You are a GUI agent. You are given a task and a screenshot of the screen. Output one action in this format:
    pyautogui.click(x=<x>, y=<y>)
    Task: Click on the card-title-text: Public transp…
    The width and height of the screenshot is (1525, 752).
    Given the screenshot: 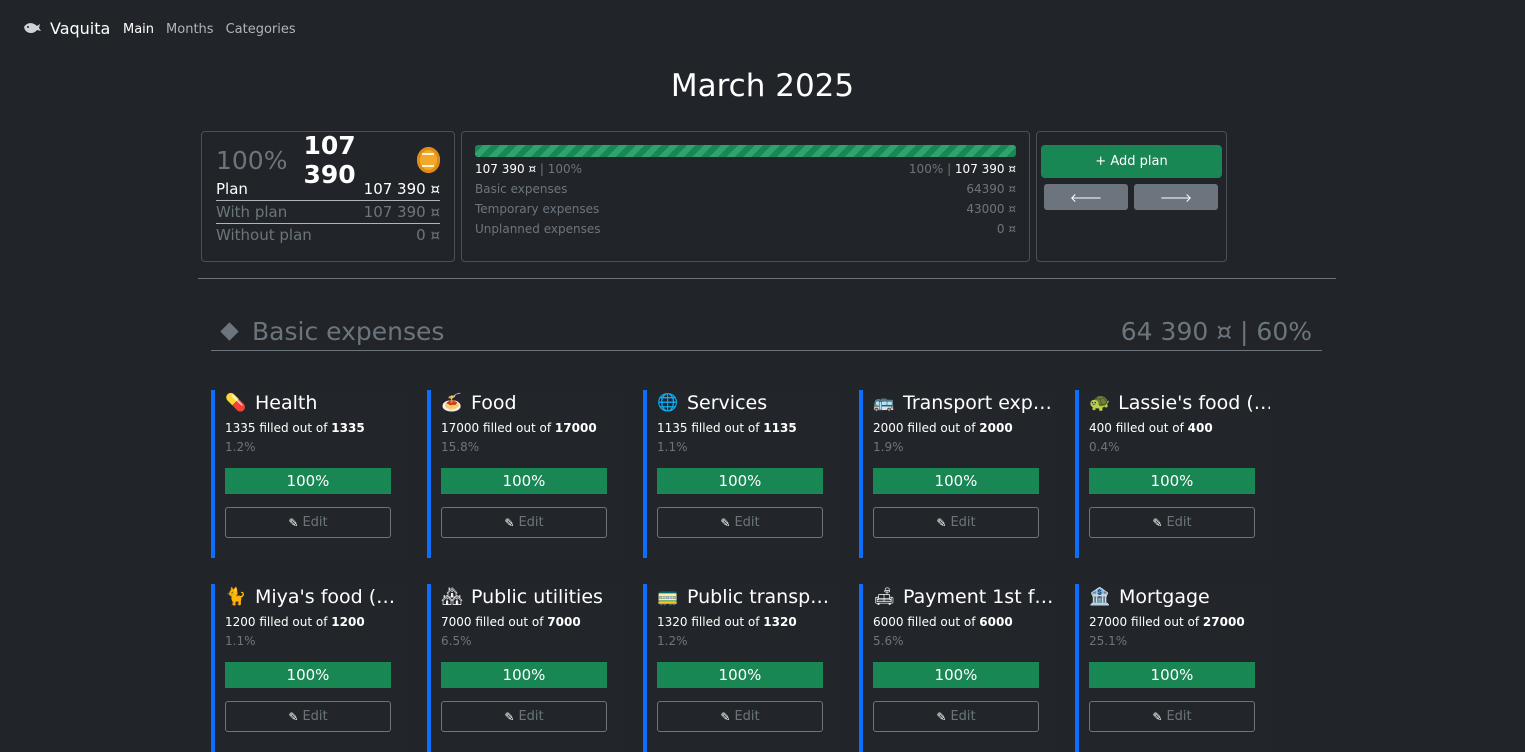 What is the action you would take?
    pyautogui.click(x=758, y=597)
    